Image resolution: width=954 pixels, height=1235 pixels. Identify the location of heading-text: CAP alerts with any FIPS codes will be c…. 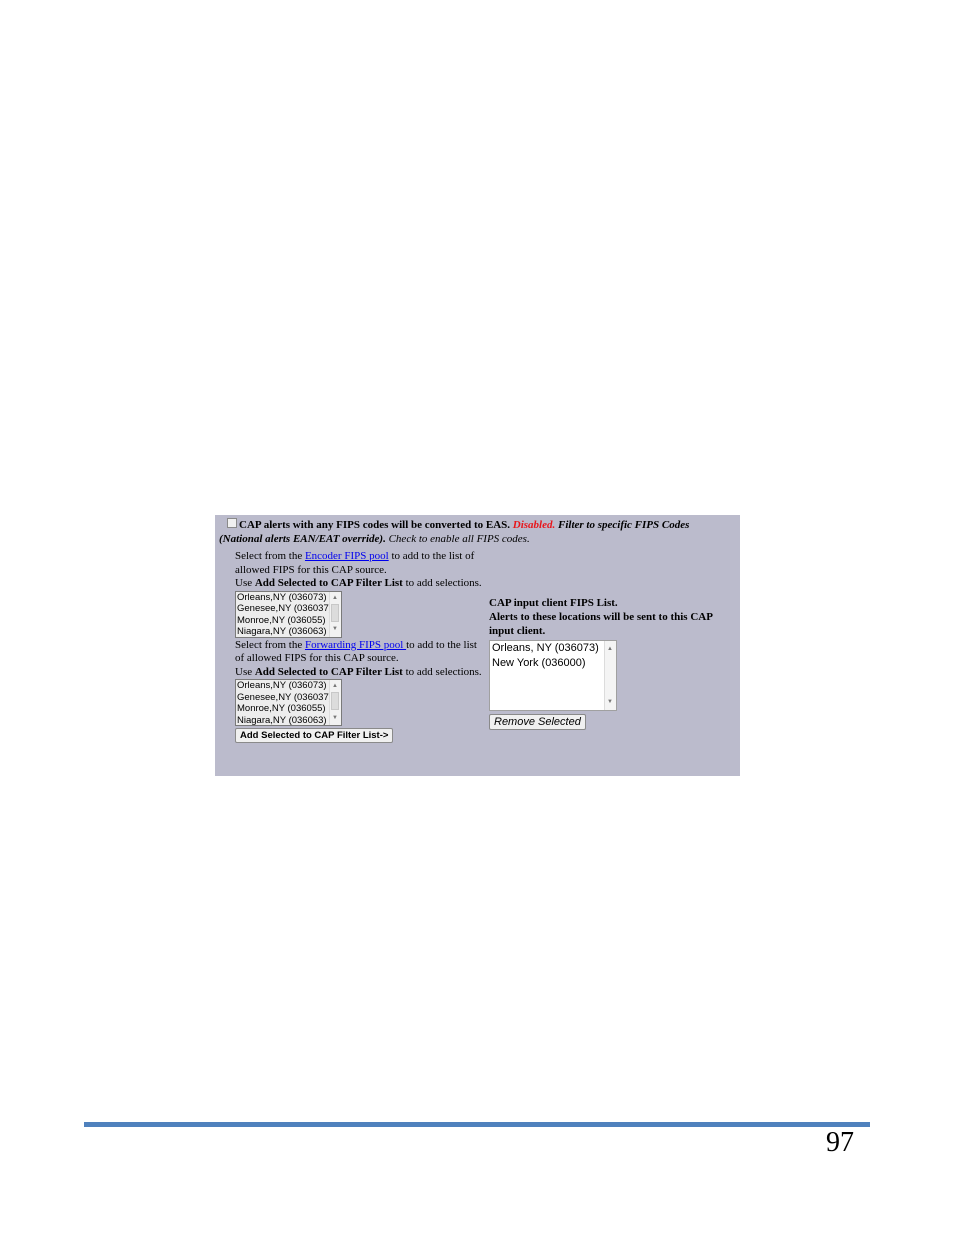
(375, 525).